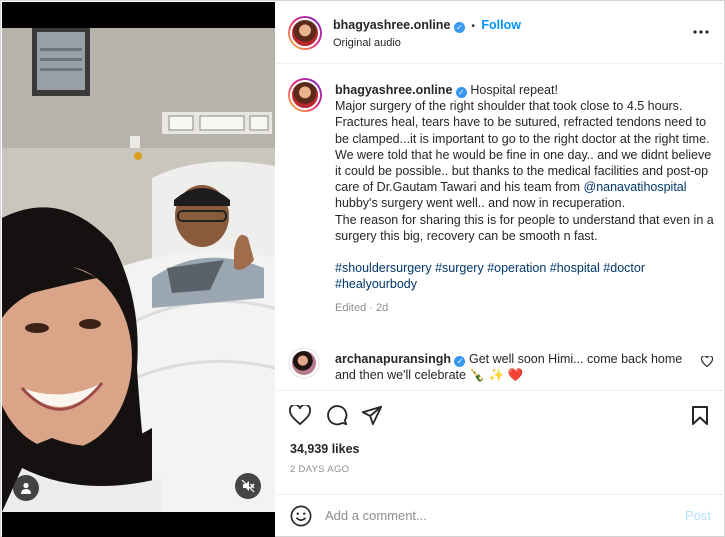 Image resolution: width=725 pixels, height=537 pixels. I want to click on emoji-button, so click(301, 516).